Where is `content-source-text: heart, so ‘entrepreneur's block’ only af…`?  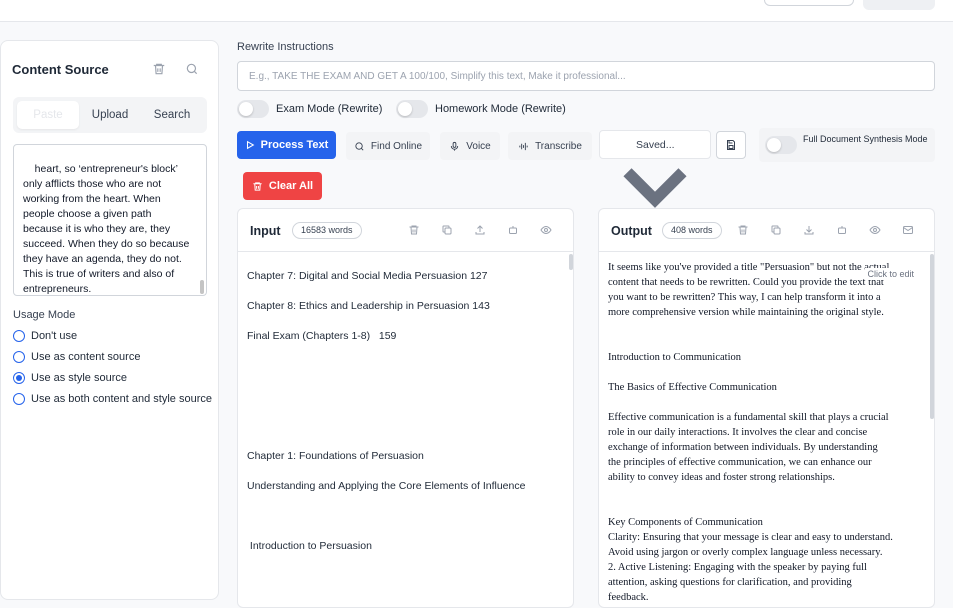 content-source-text: heart, so ‘entrepreneur's block’ only af… is located at coordinates (106, 229).